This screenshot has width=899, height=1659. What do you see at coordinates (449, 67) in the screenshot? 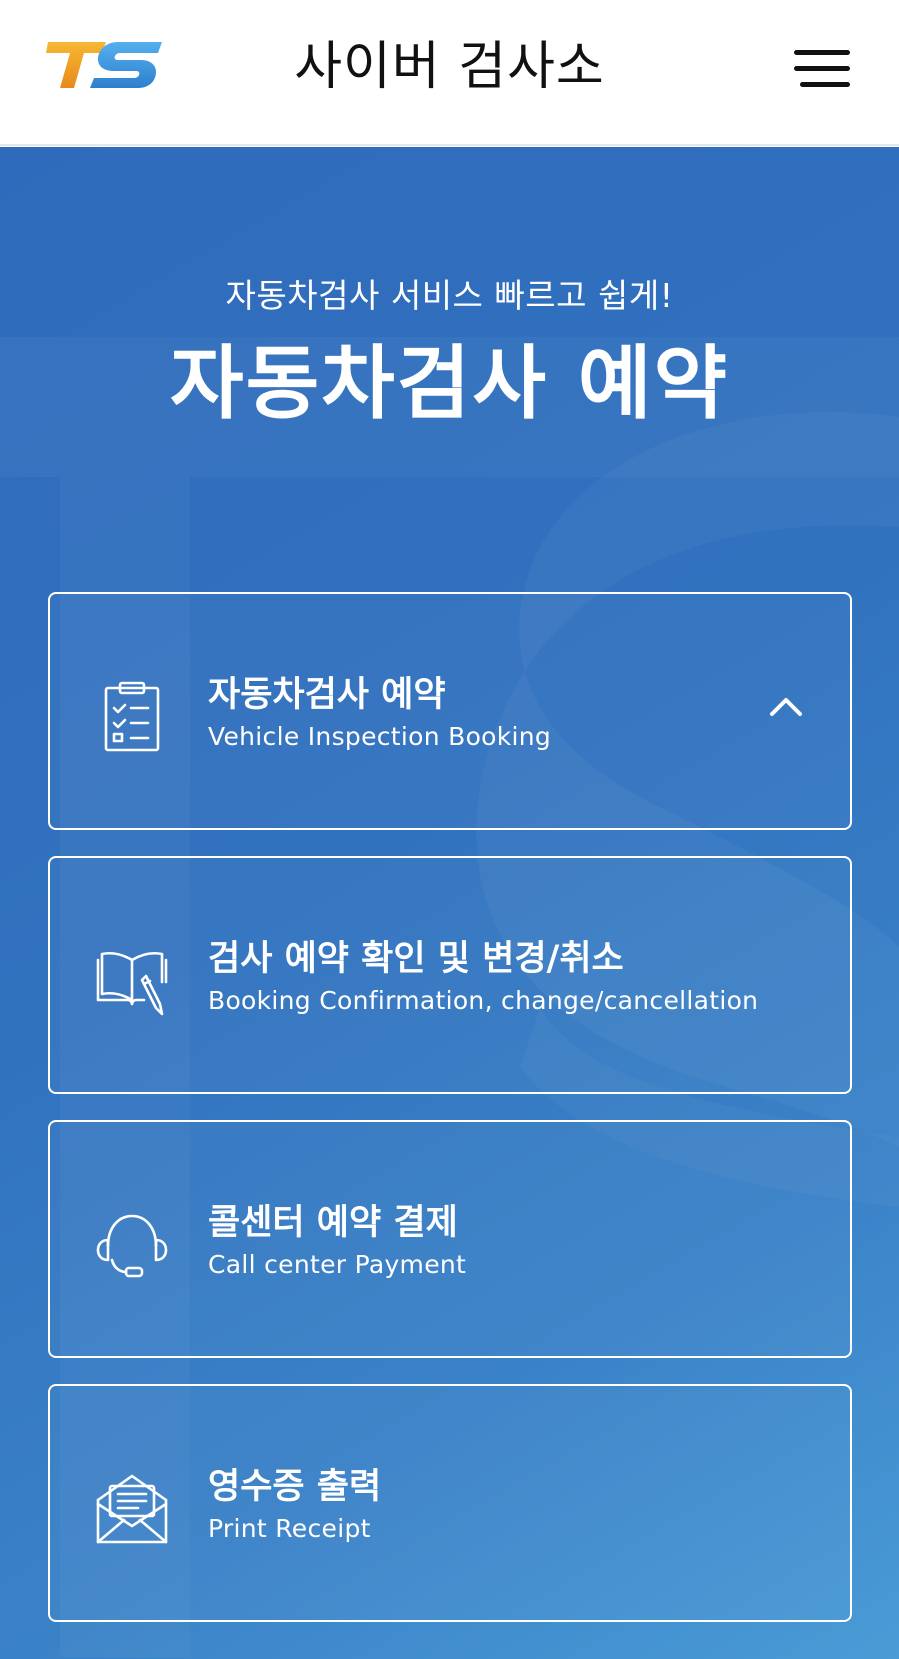
I see `page-title: 사이버 검사소` at bounding box center [449, 67].